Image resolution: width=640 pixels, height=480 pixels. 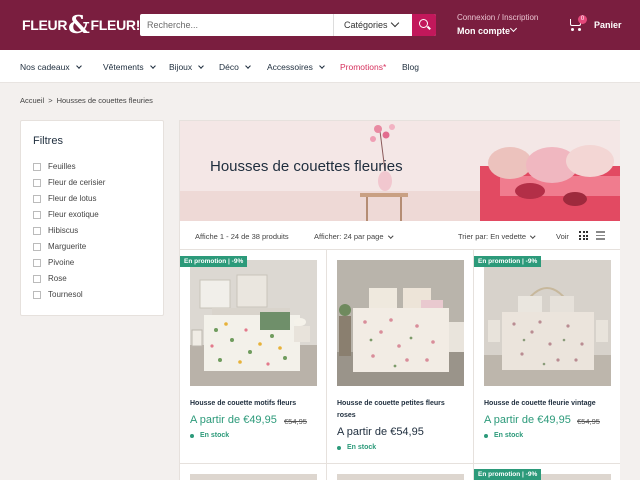 I want to click on search-button, so click(x=424, y=25).